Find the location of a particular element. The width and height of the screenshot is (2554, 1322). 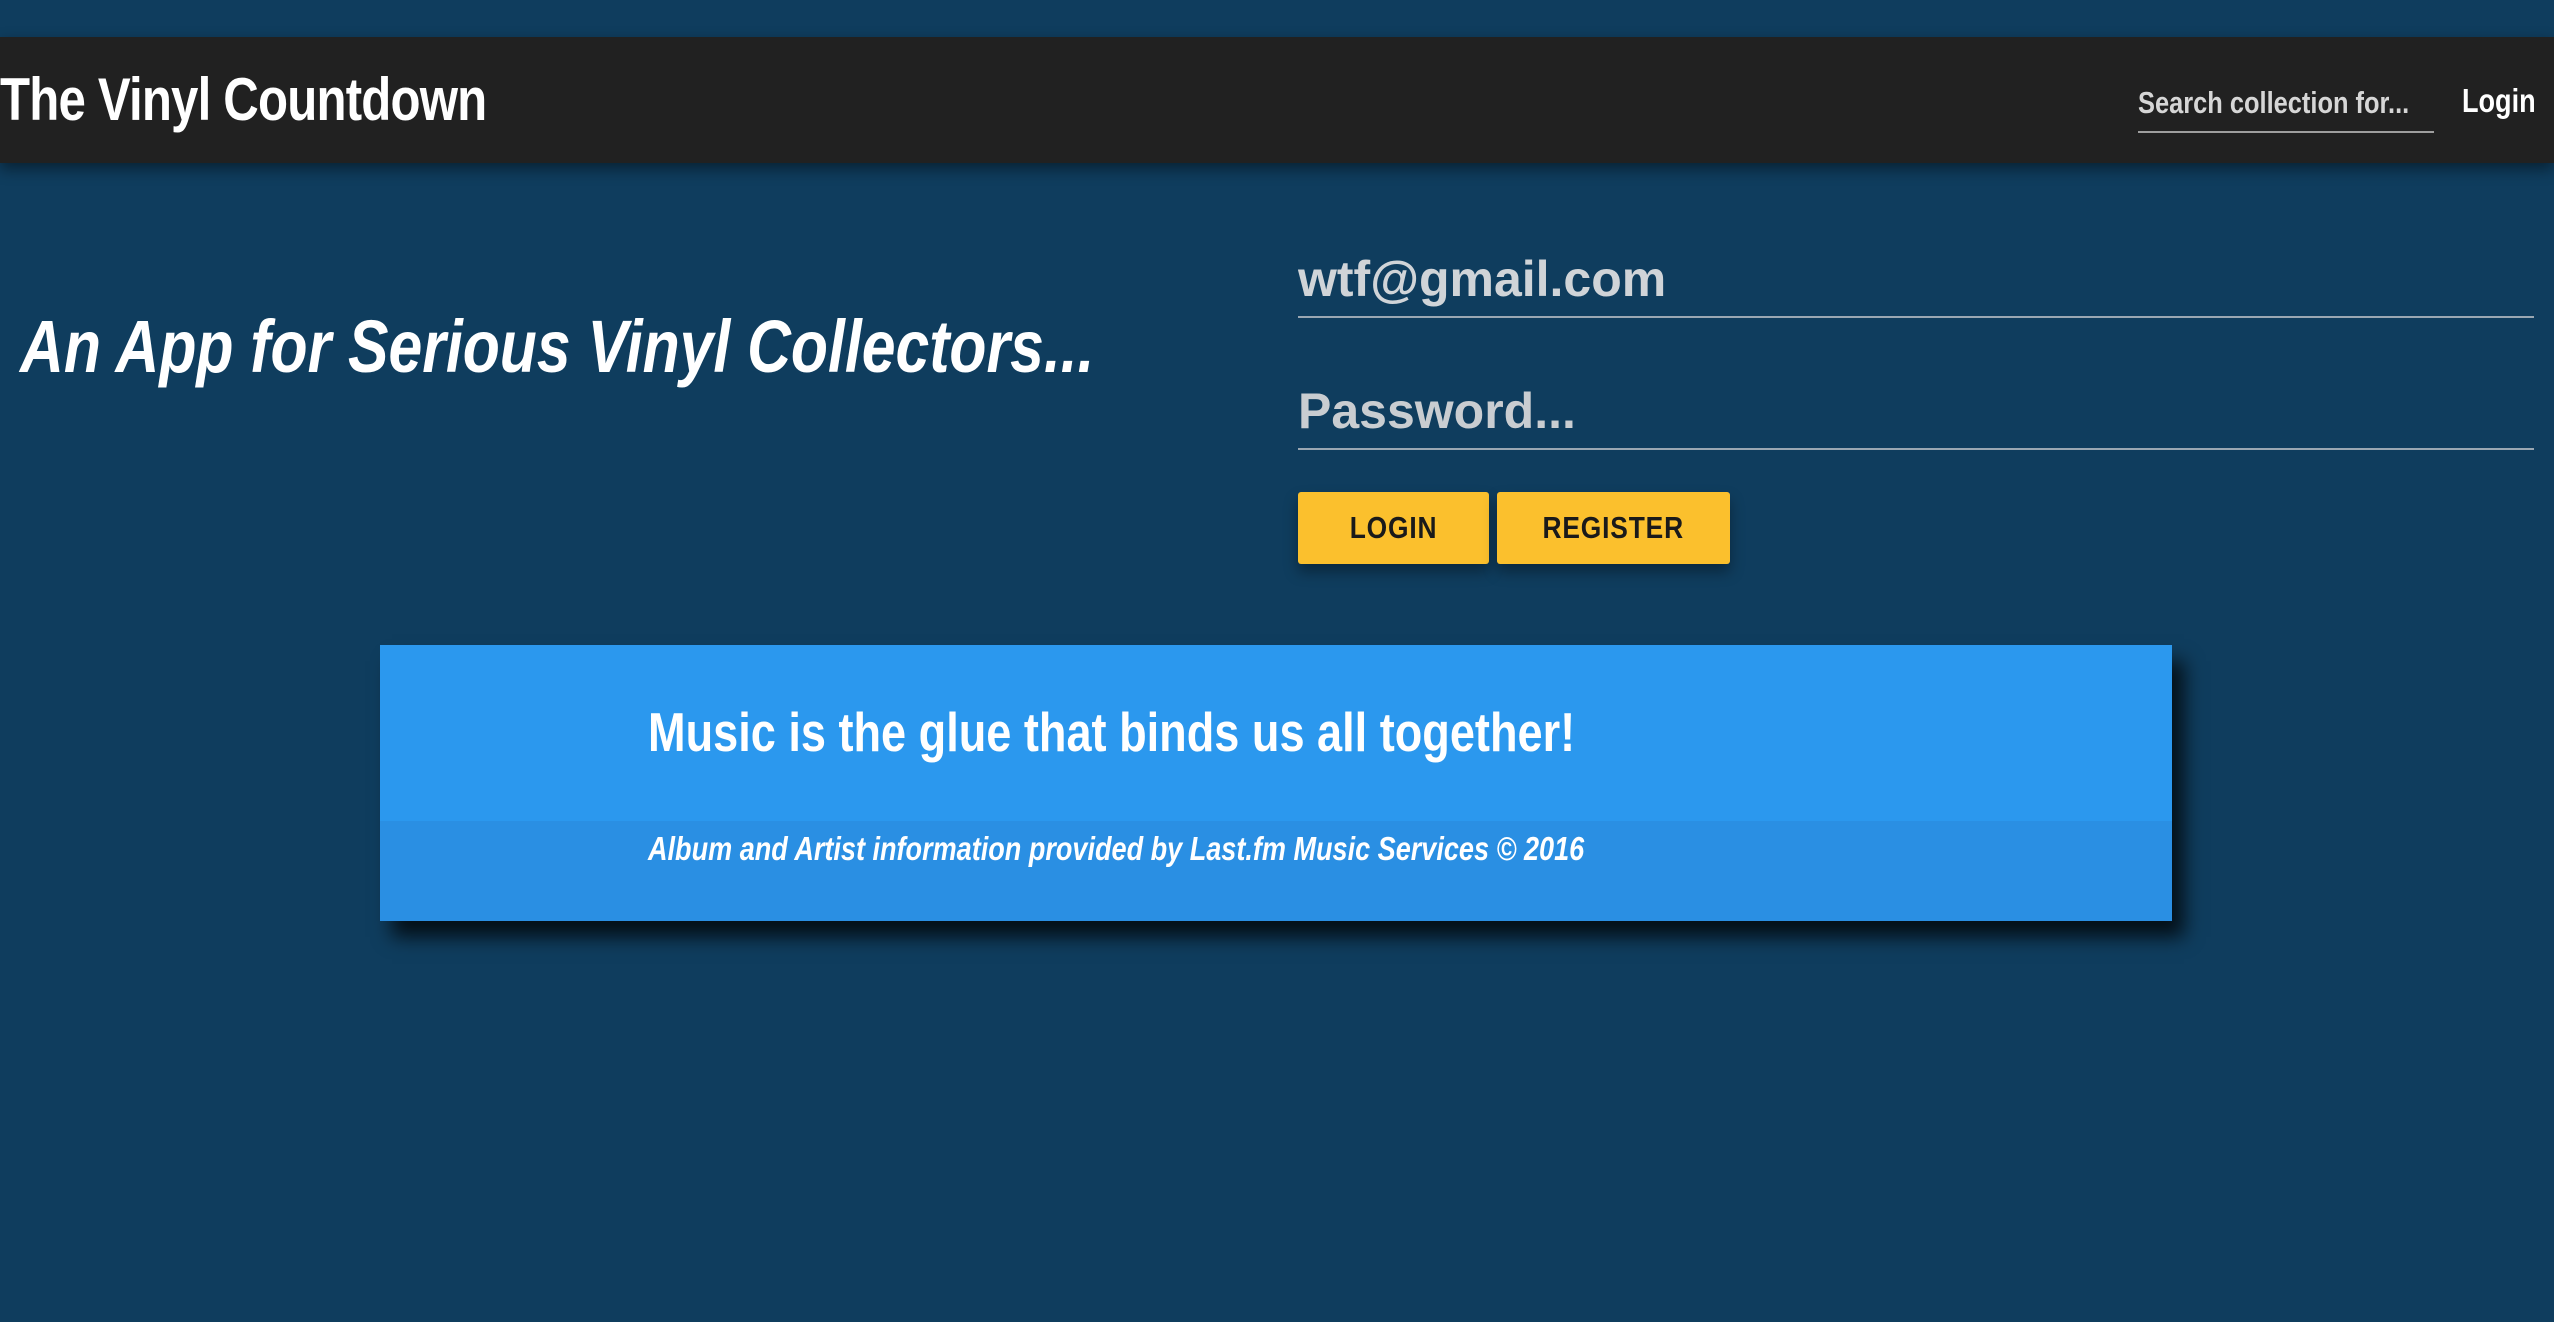

login-button: LOGIN is located at coordinates (1393, 528).